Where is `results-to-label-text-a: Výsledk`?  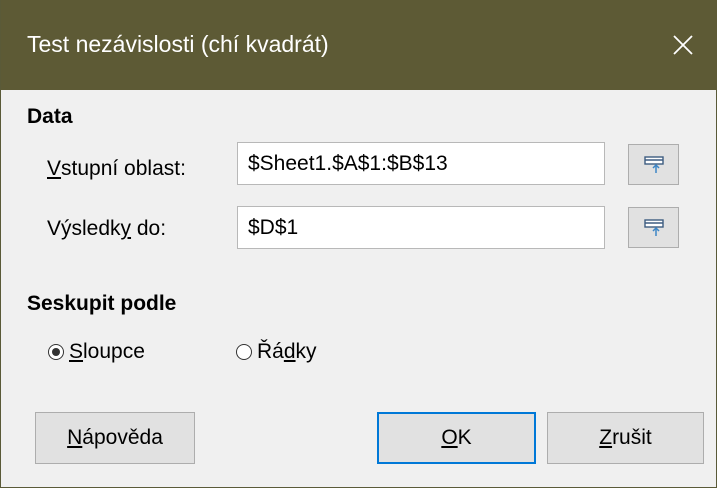
results-to-label-text-a: Výsledk is located at coordinates (84, 228).